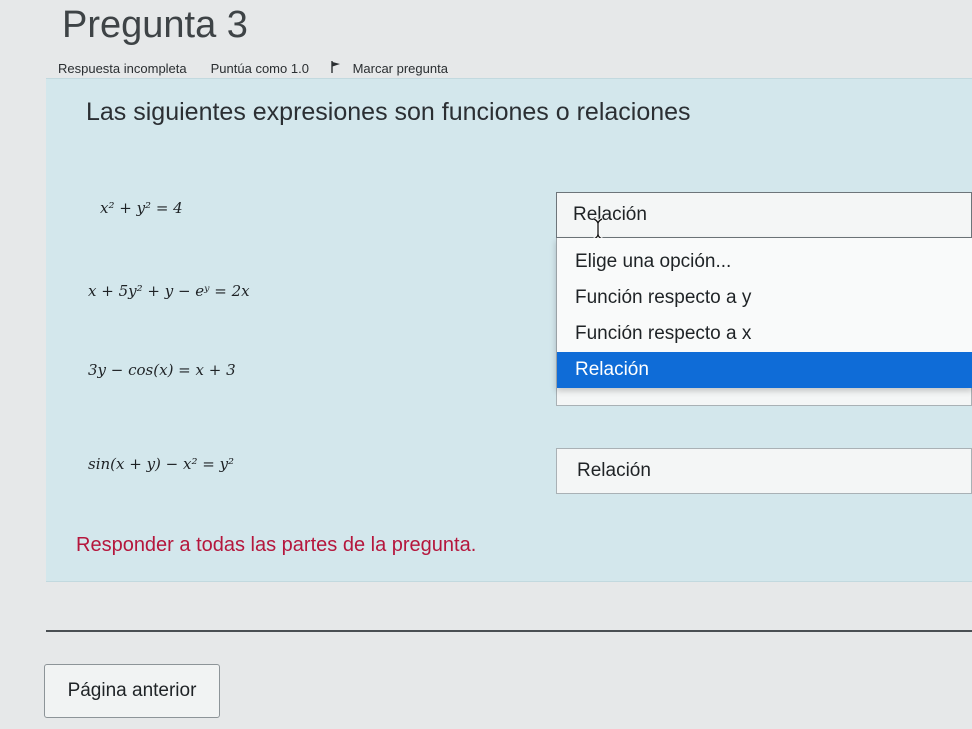  Describe the element at coordinates (122, 68) in the screenshot. I see `status-text: Respuesta incompleta` at that location.